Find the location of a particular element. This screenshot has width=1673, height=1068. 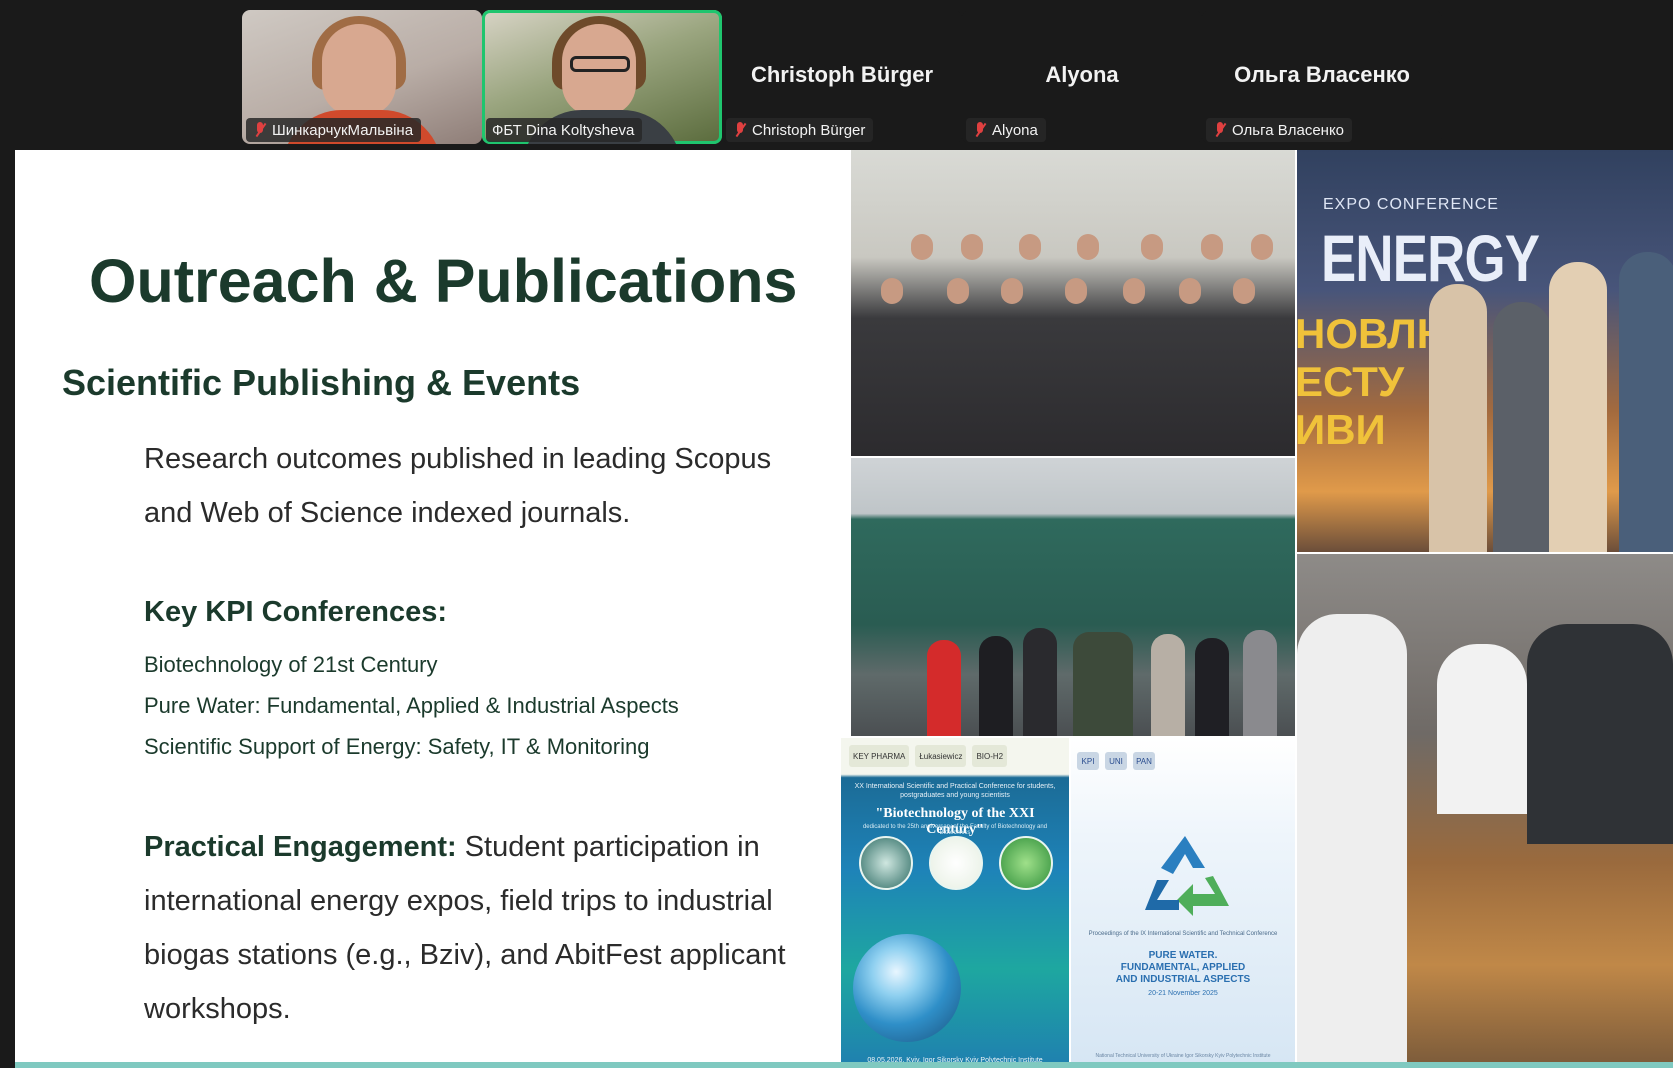

participant-name: Christoph Bürger is located at coordinates (809, 130).